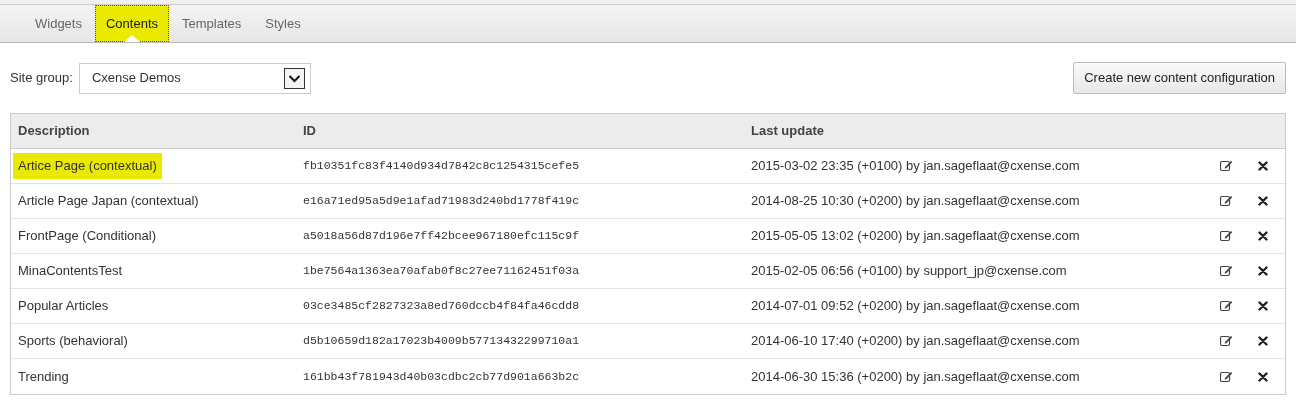 The image size is (1296, 413). What do you see at coordinates (1179, 78) in the screenshot?
I see `create-content-button: Create new content configuration` at bounding box center [1179, 78].